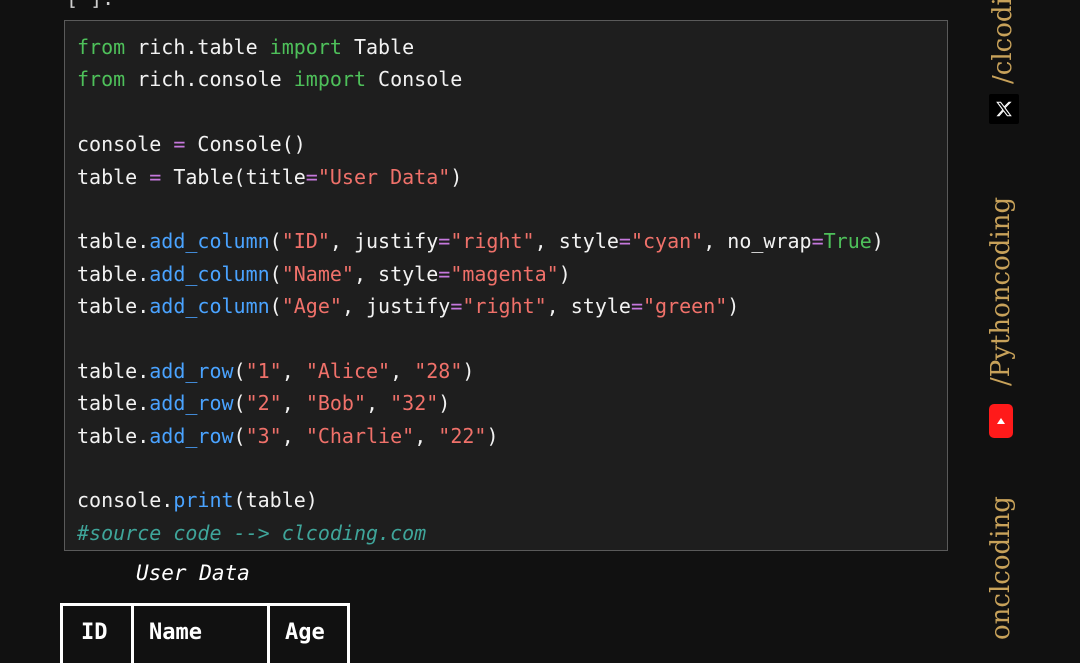 The image size is (1080, 663). Describe the element at coordinates (757, 241) in the screenshot. I see `code-token: , no_wrap` at that location.